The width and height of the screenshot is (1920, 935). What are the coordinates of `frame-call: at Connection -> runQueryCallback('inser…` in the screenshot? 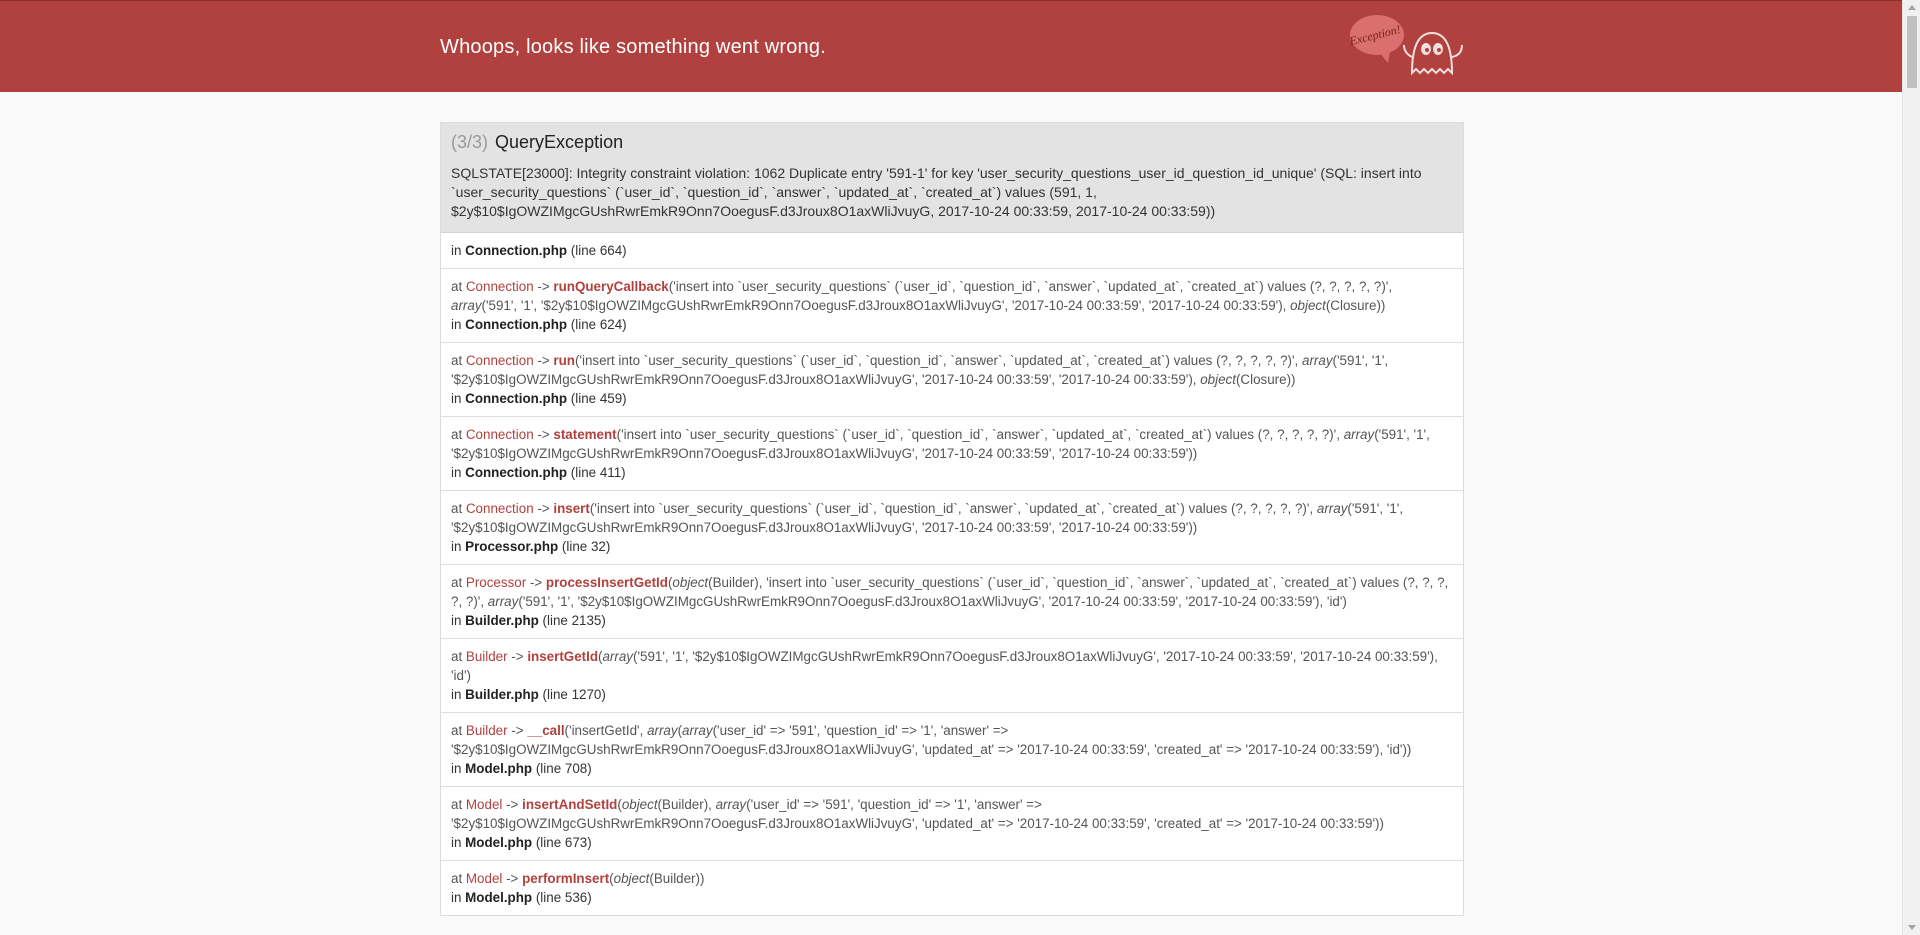 It's located at (952, 296).